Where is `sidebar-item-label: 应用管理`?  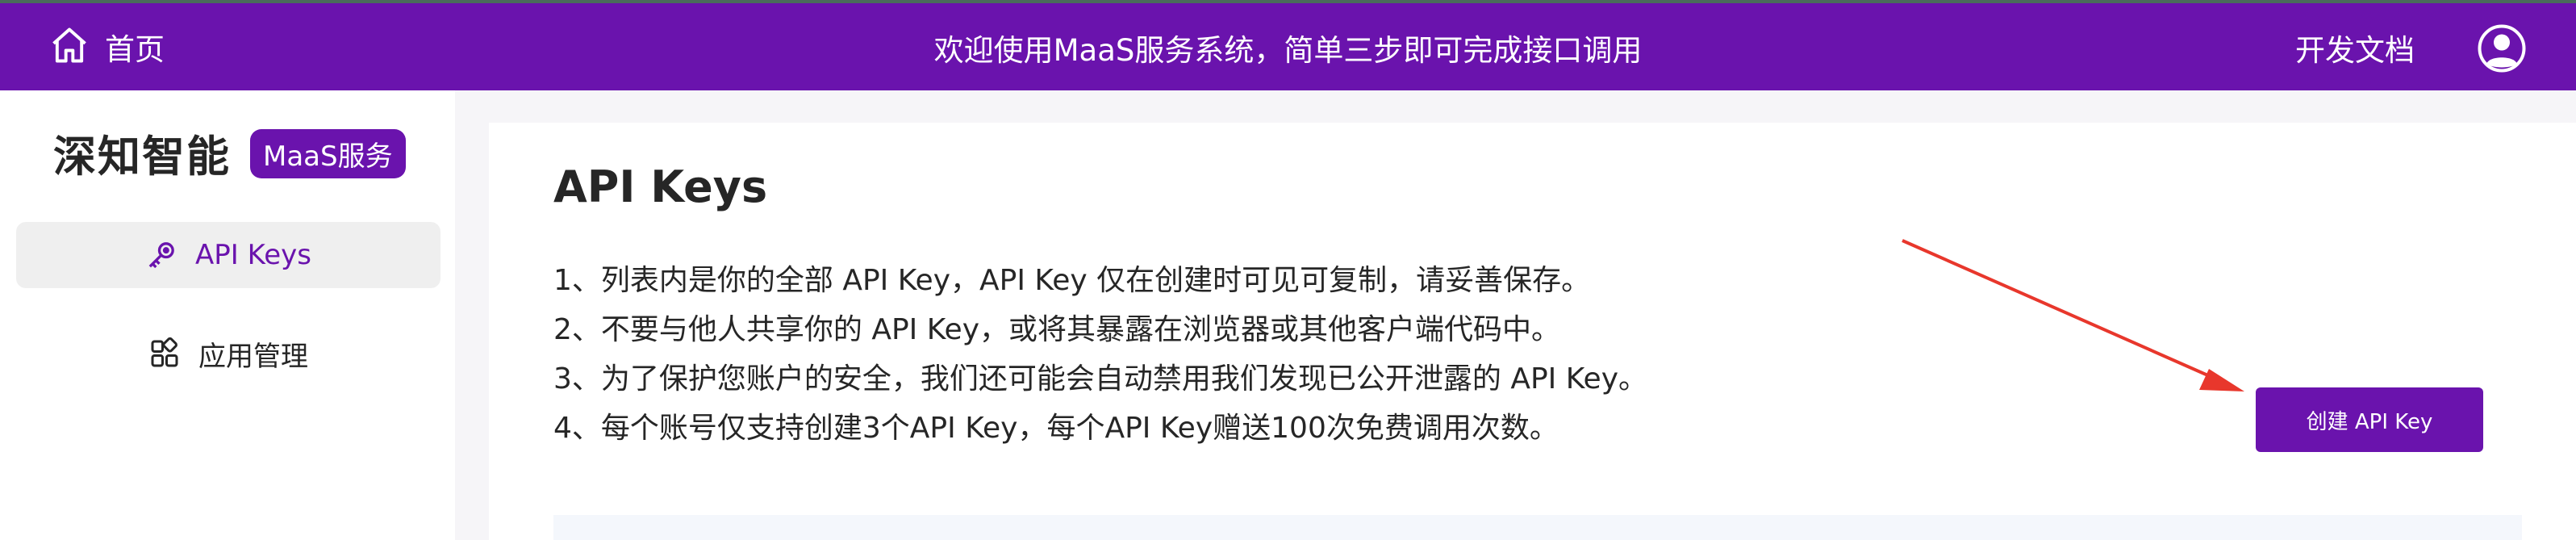 sidebar-item-label: 应用管理 is located at coordinates (253, 356).